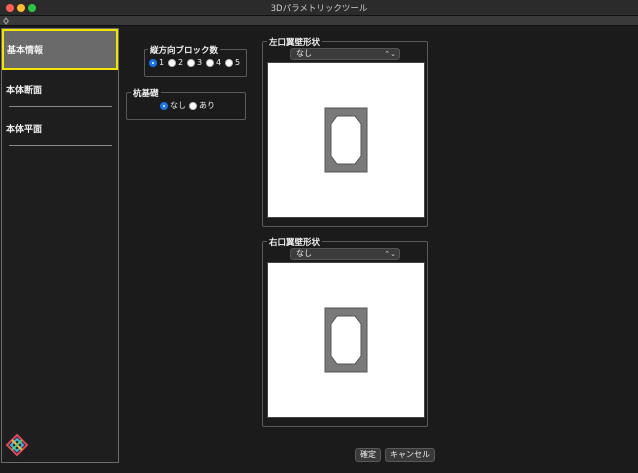  I want to click on radio-label: 1, so click(162, 62).